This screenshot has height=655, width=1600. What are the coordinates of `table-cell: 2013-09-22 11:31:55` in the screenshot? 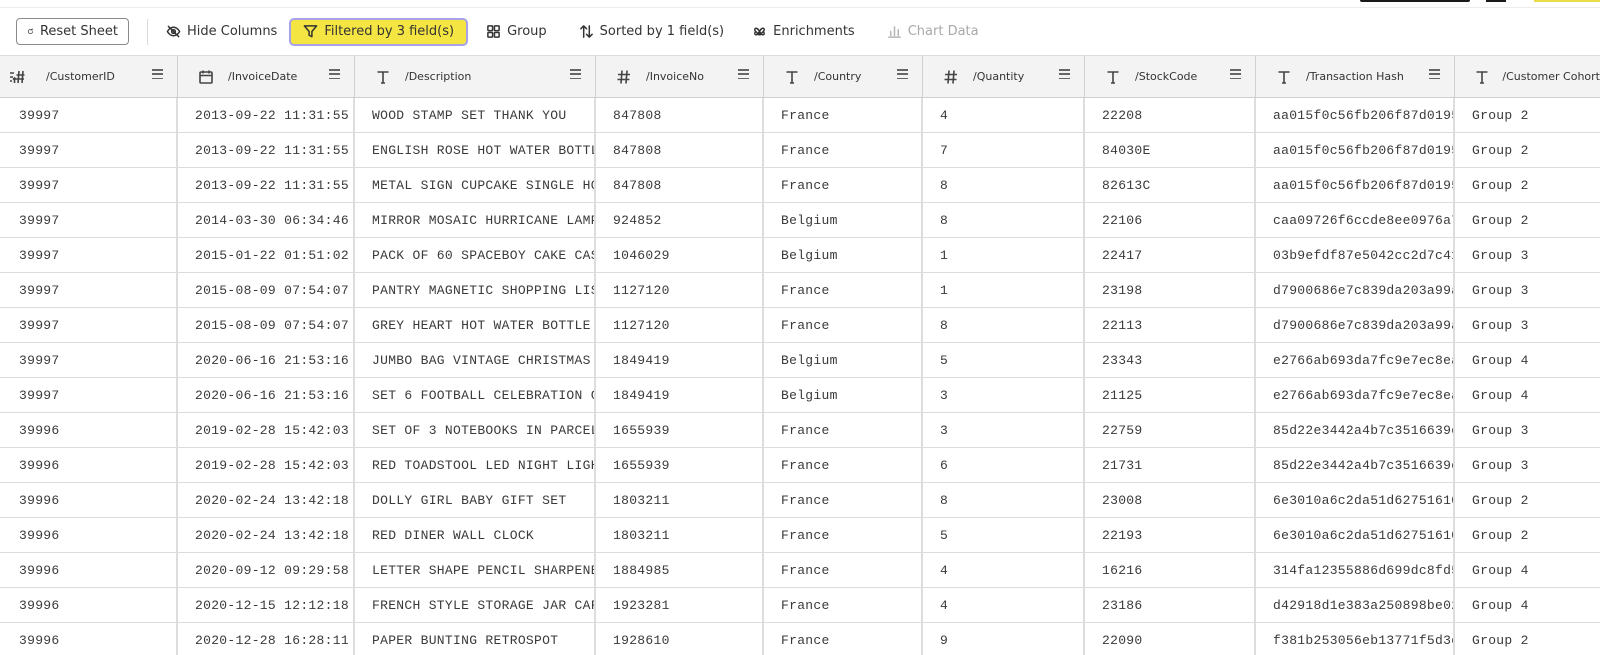 It's located at (266, 150).